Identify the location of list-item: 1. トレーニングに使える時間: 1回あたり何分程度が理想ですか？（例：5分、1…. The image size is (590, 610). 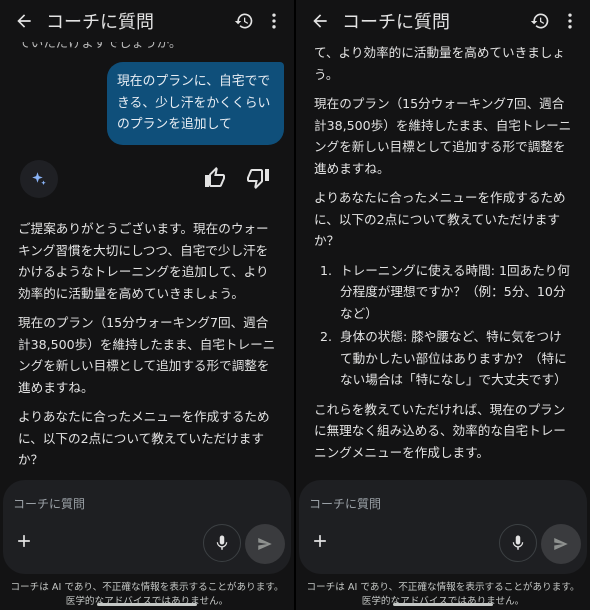
(446, 292).